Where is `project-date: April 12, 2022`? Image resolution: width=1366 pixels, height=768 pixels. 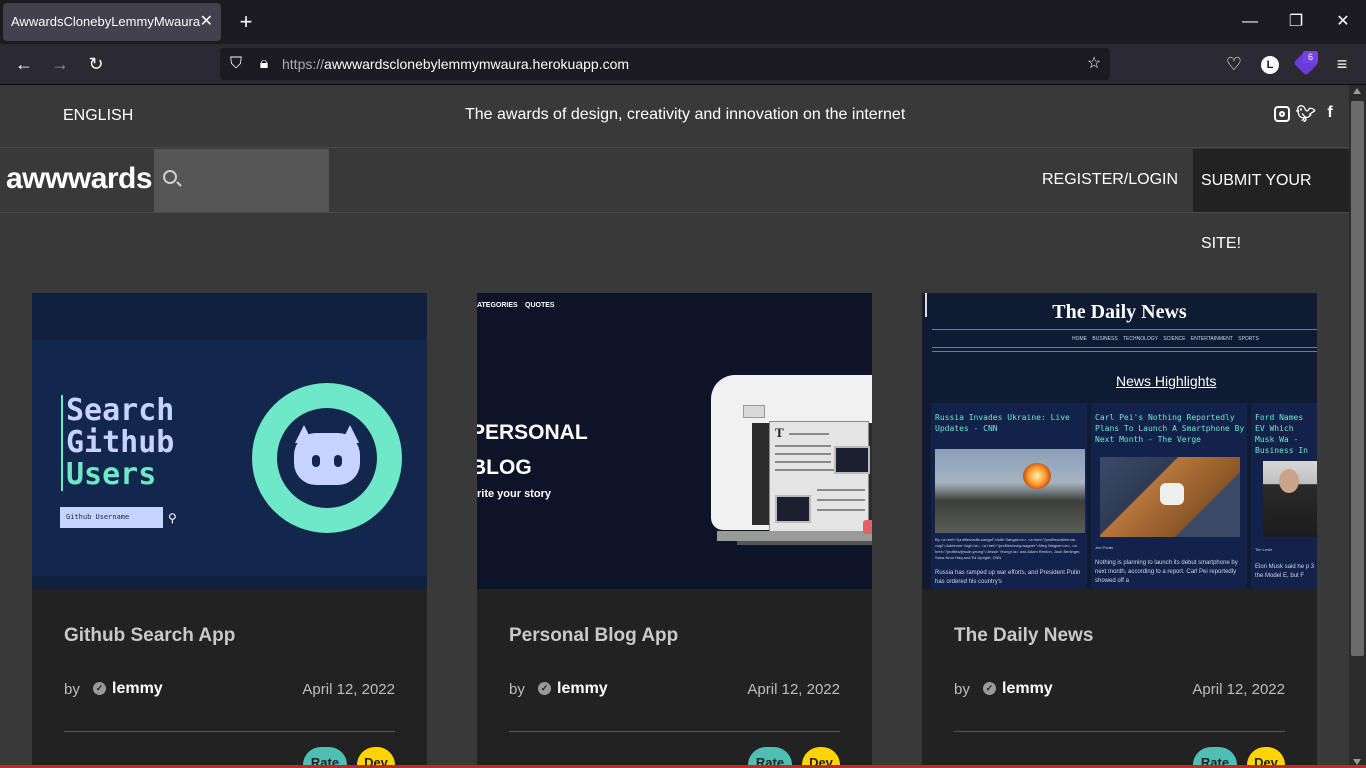
project-date: April 12, 2022 is located at coordinates (1238, 689).